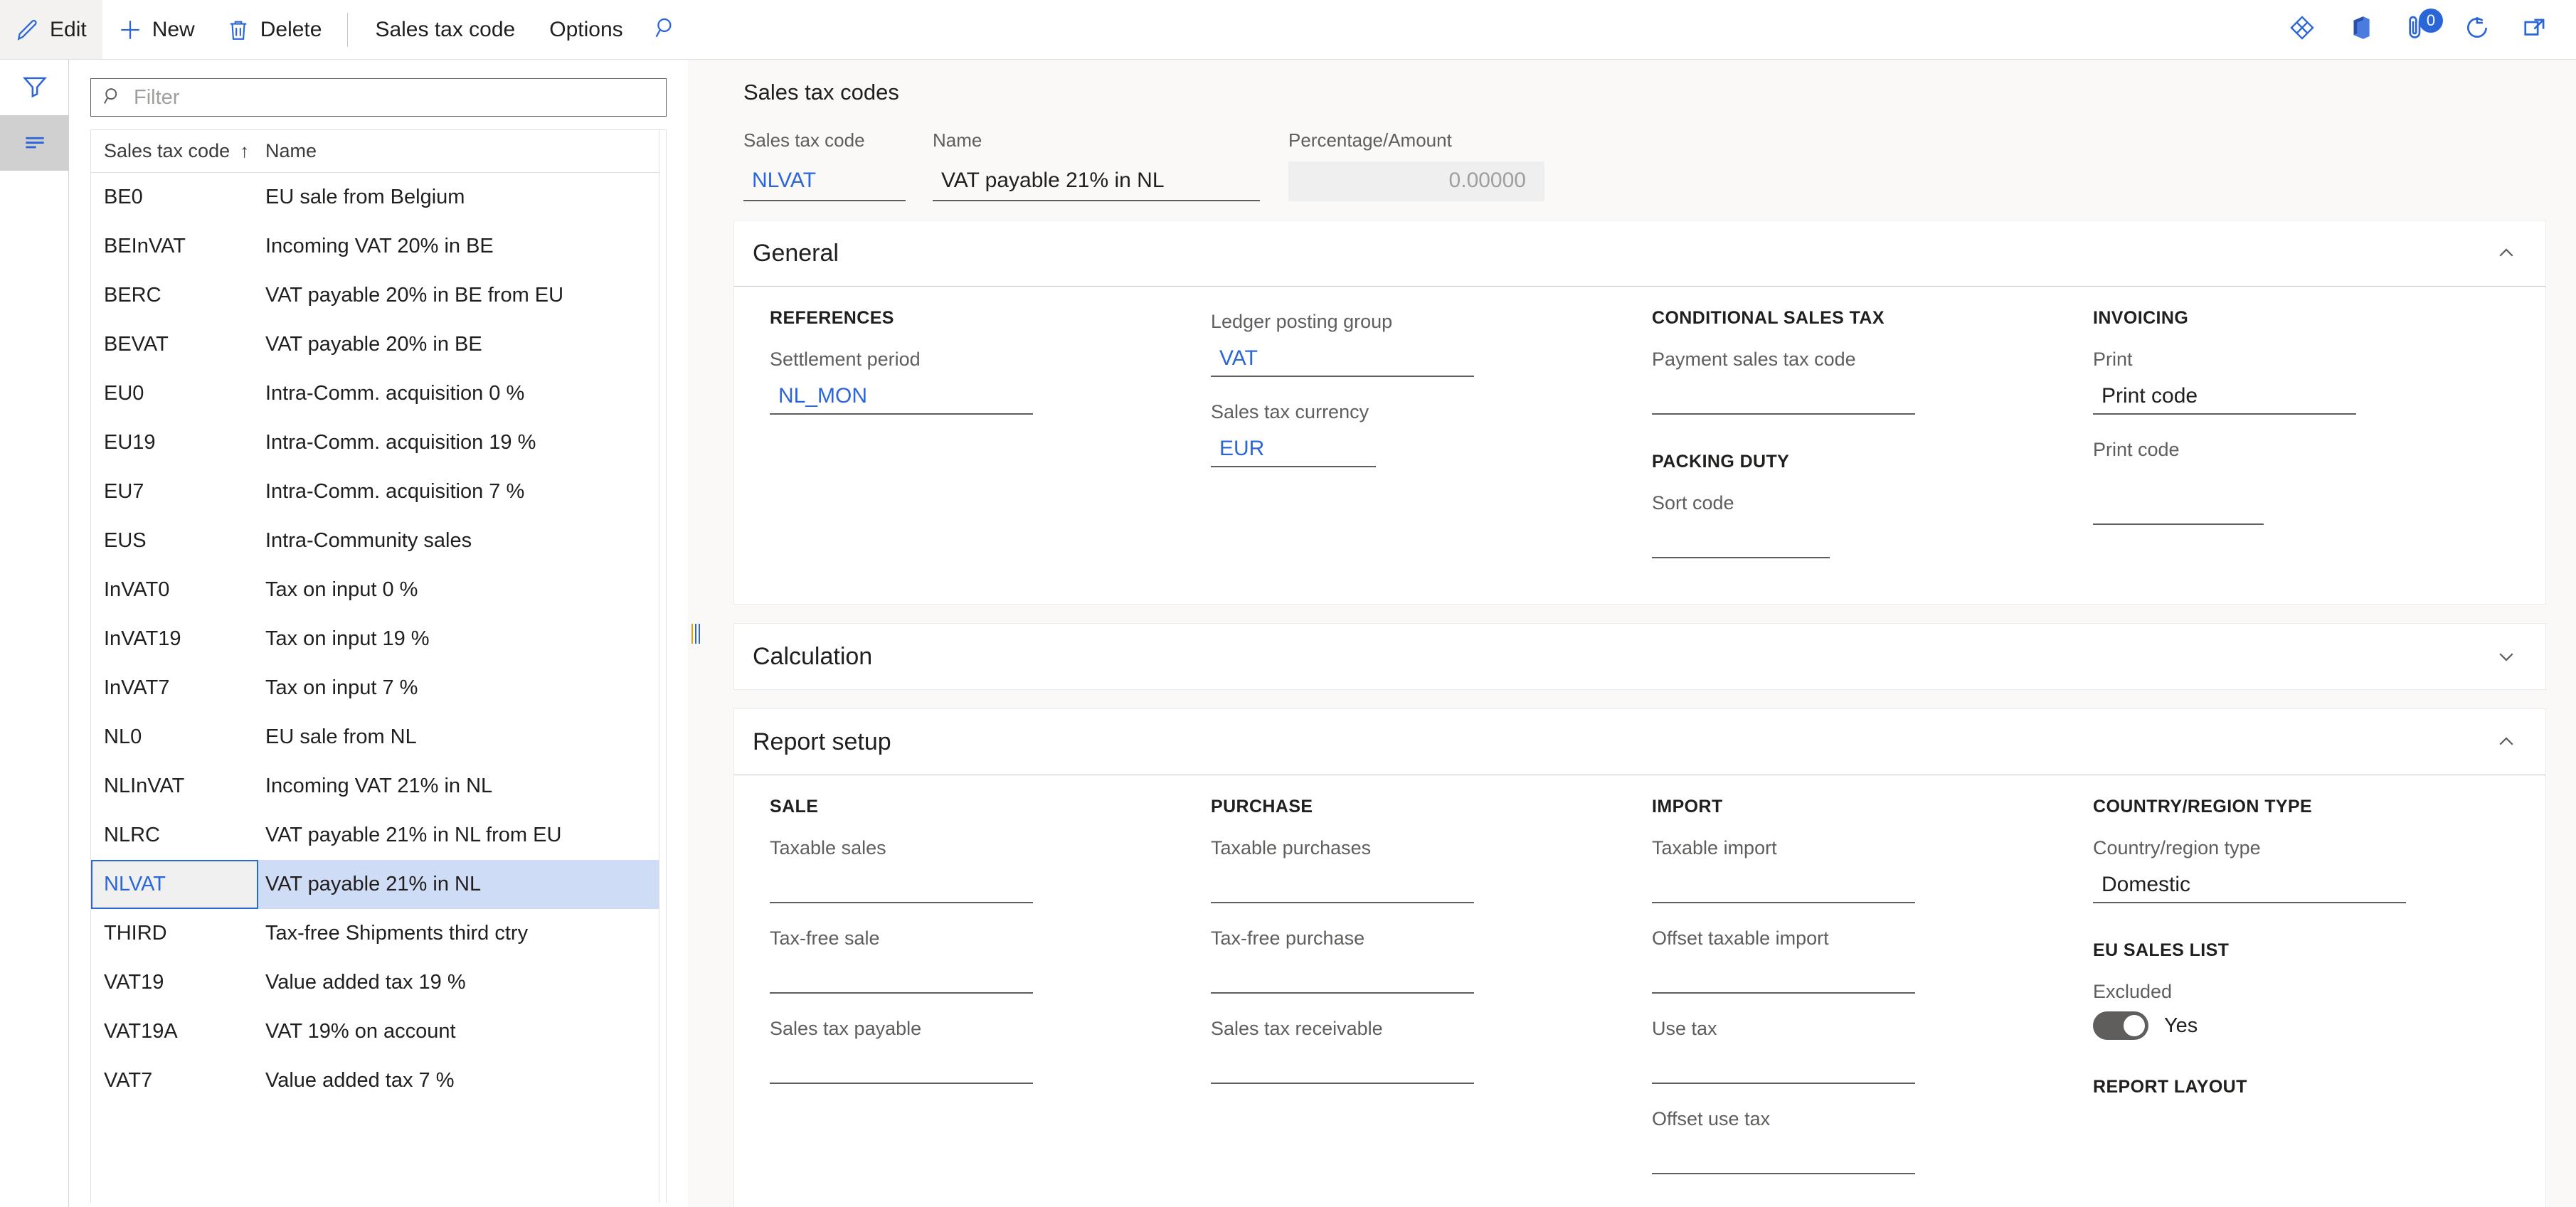 The image size is (2576, 1207). Describe the element at coordinates (174, 296) in the screenshot. I see `row-sales-tax-code: BERC` at that location.